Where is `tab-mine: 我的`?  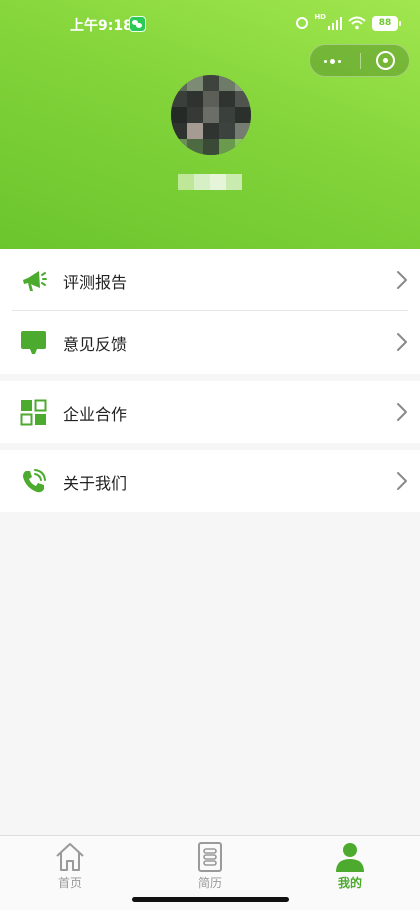
tab-mine: 我的 is located at coordinates (350, 865).